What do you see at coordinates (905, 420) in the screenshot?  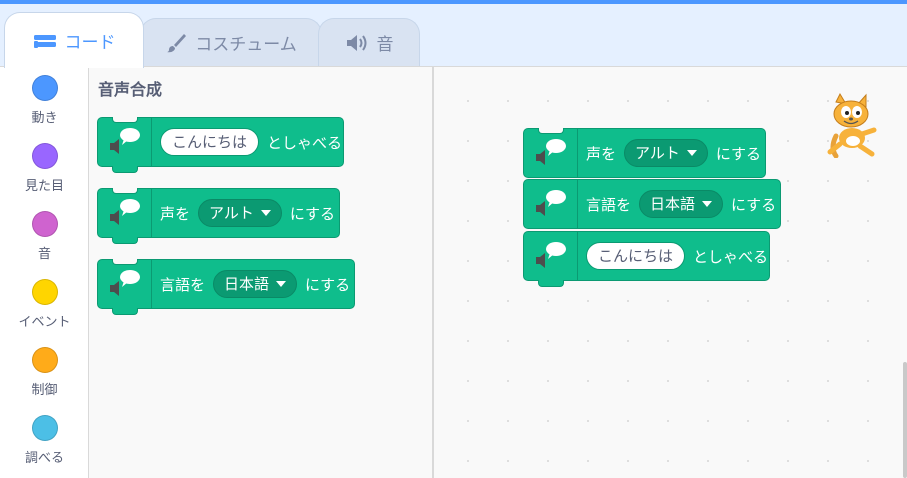 I see `workspace-scrollbar` at bounding box center [905, 420].